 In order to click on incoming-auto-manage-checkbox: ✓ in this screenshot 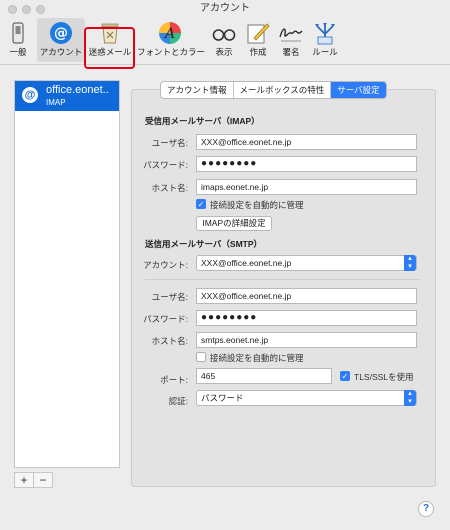, I will do `click(201, 204)`.